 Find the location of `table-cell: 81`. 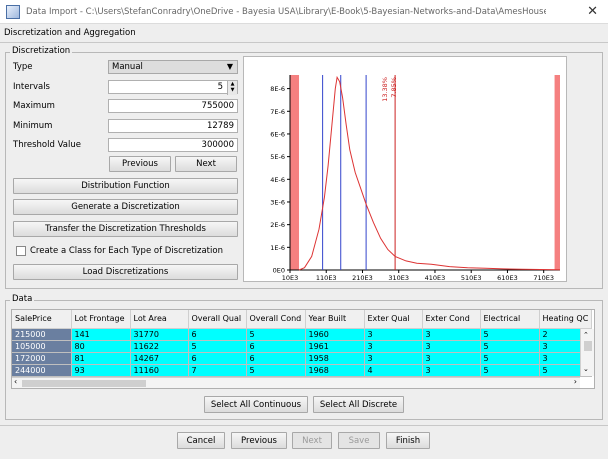

table-cell: 81 is located at coordinates (101, 358).